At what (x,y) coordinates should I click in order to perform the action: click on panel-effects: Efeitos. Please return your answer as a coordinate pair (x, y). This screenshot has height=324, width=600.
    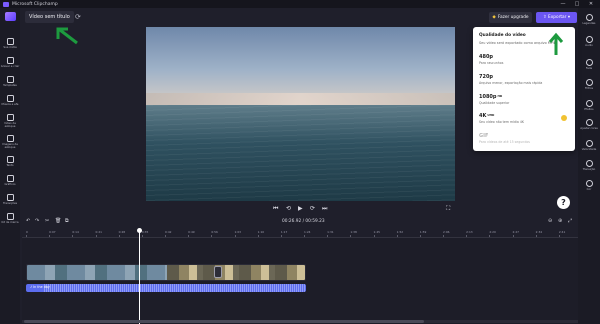
    Looking at the image, I should click on (589, 105).